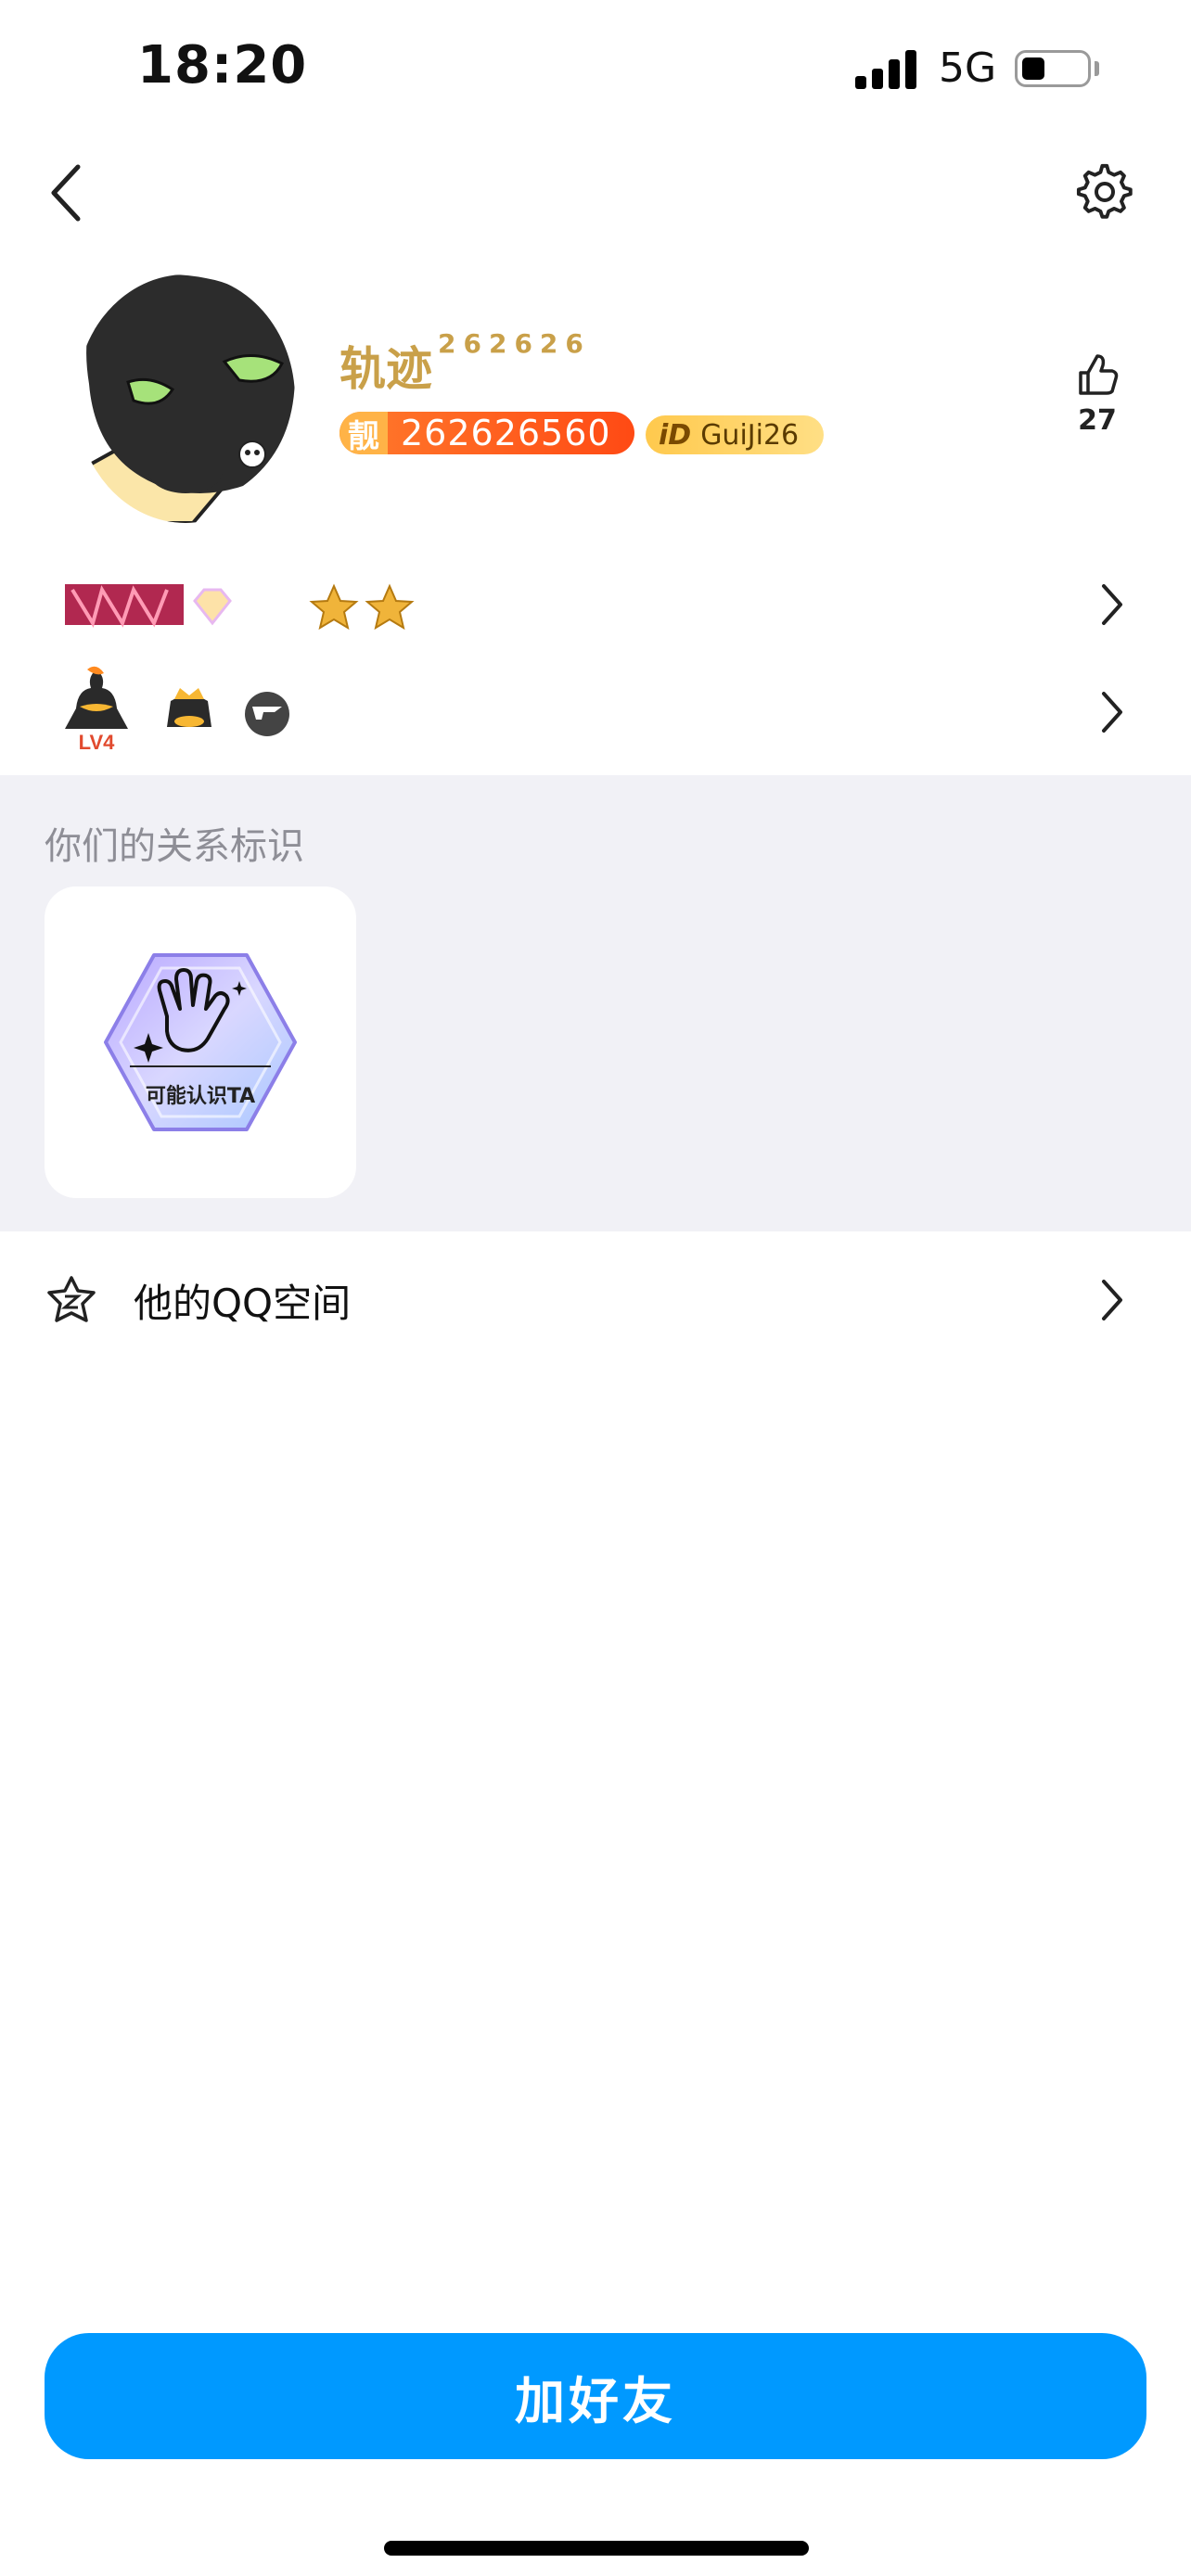  What do you see at coordinates (243, 1304) in the screenshot?
I see `qzone-label: 他的QQ空间` at bounding box center [243, 1304].